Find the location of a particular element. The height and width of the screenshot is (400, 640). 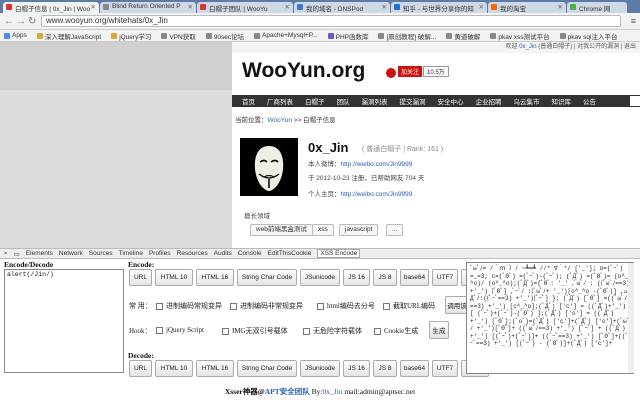

encode-html10-button: HTML 10 is located at coordinates (174, 277).